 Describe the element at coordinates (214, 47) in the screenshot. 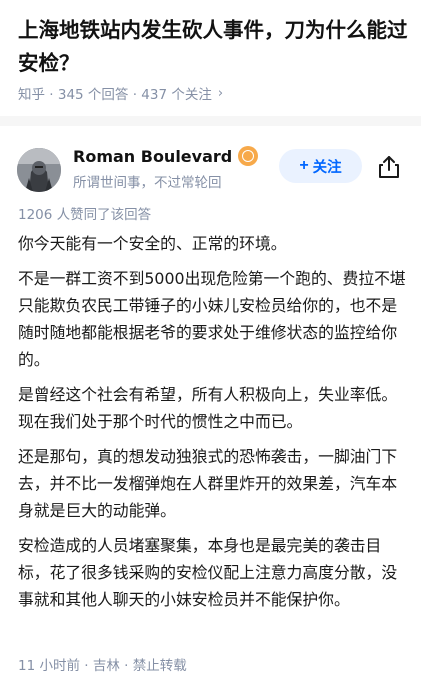

I see `question-title: 上海地铁站内发生砍人事件，刀为什么能过安检？` at that location.